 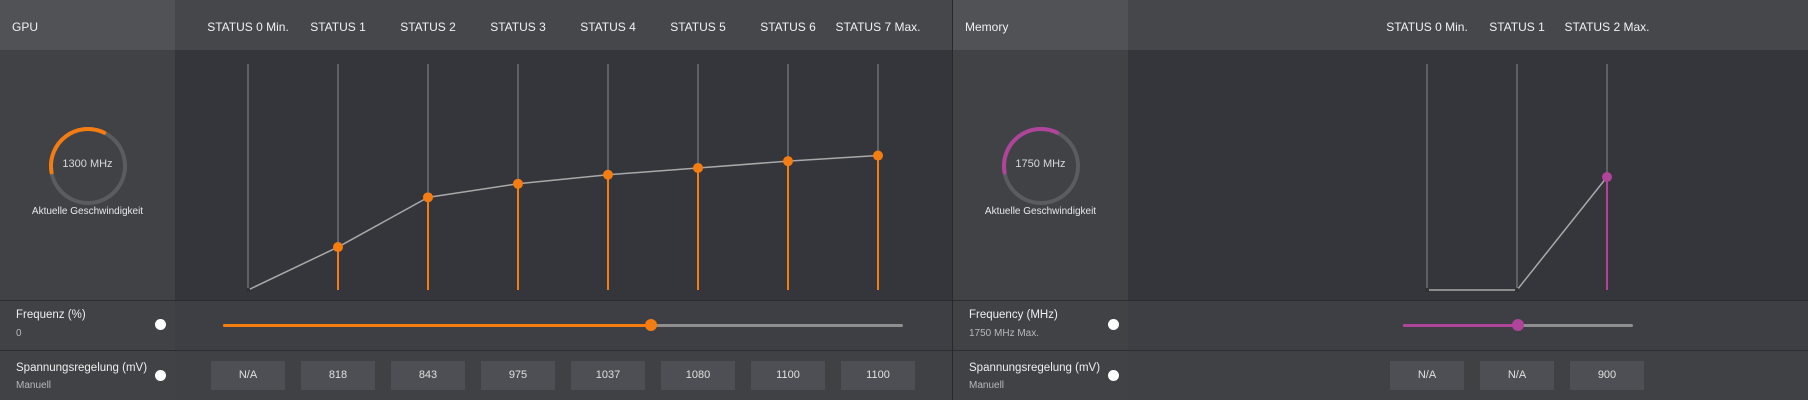 I want to click on memory-frequency-label: Frequency (MHz), so click(x=1013, y=315).